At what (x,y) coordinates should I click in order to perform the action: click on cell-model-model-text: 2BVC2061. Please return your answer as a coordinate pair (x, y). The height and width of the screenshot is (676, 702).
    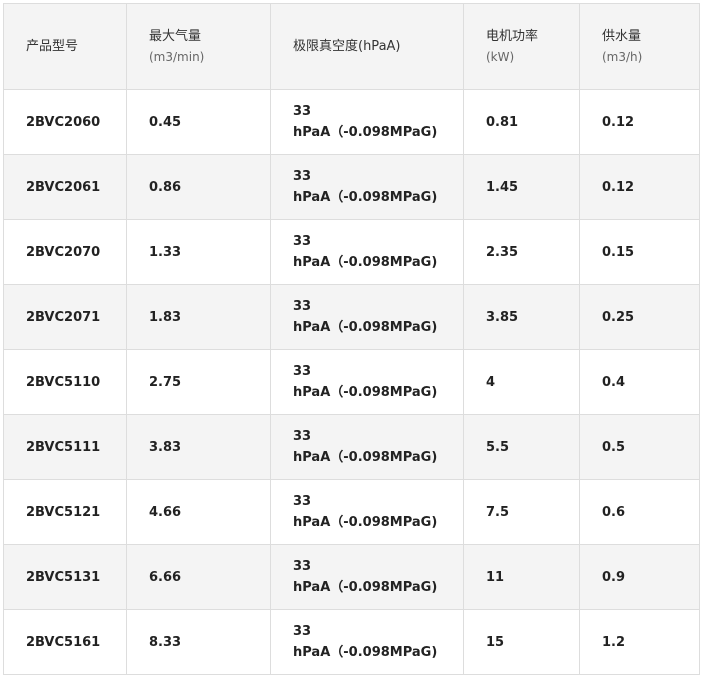
    Looking at the image, I should click on (63, 187).